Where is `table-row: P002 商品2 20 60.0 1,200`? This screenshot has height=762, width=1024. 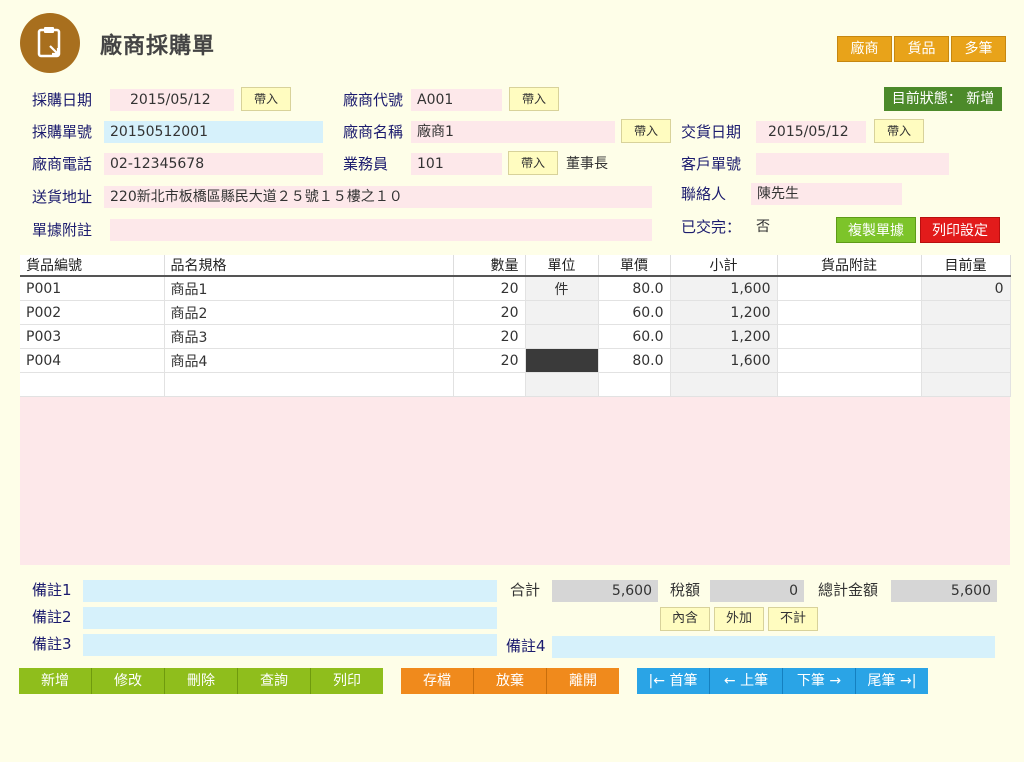
table-row: P002 商品2 20 60.0 1,200 is located at coordinates (515, 312).